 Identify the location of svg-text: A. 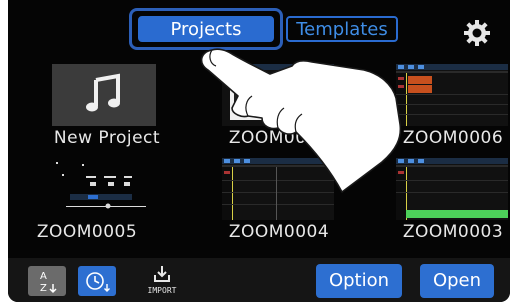
(43, 276).